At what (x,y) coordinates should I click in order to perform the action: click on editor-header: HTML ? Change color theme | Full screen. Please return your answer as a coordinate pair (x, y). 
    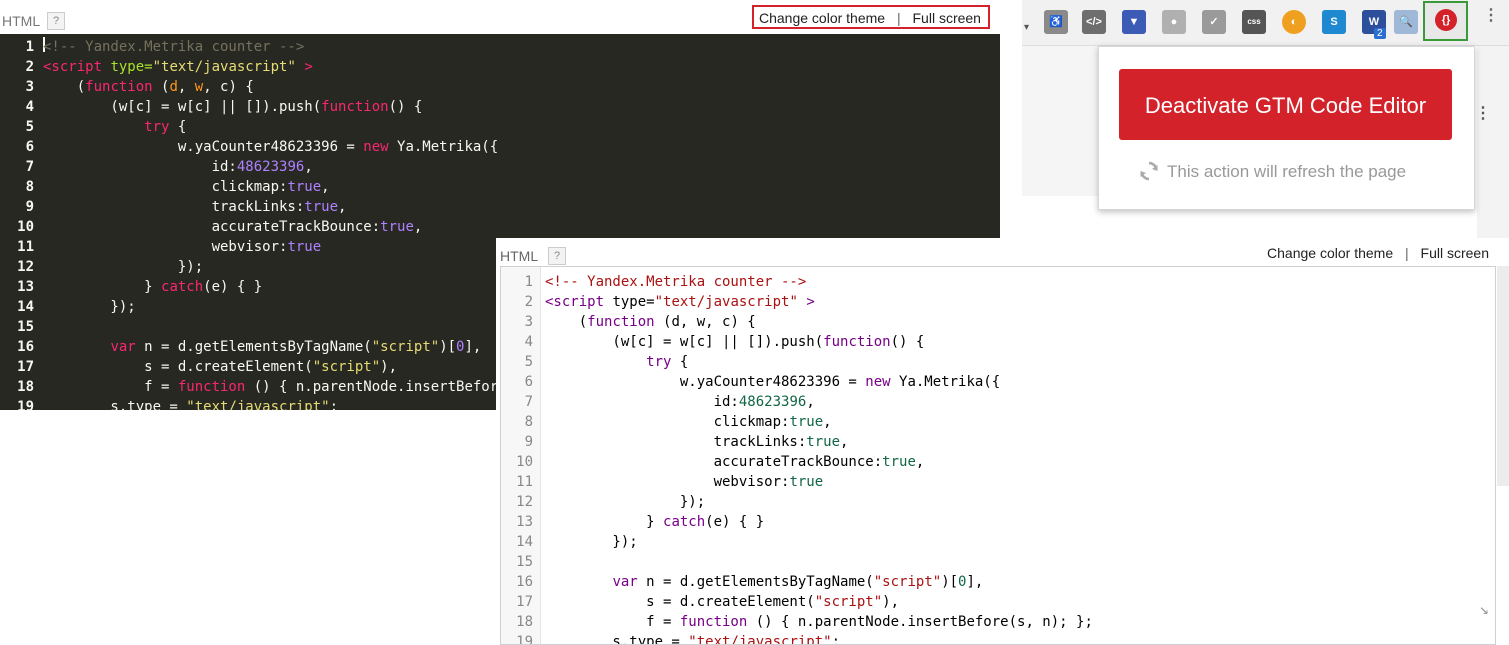
    Looking at the image, I should click on (500, 17).